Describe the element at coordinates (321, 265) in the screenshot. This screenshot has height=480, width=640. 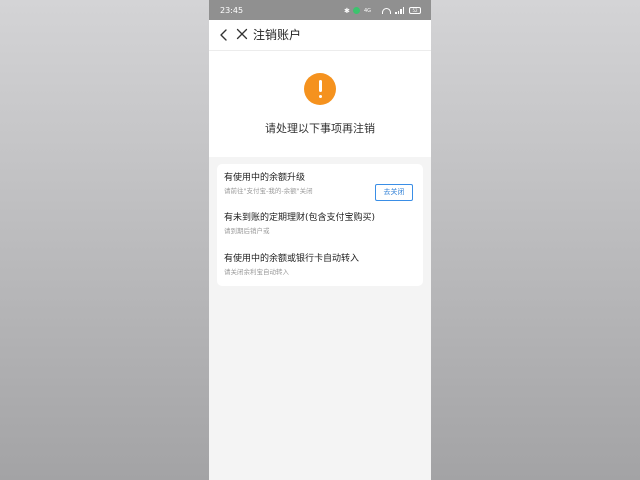
I see `list-item-auto-transfer: 有使用中的余额或银行卡自动转入 请关闭余利宝自动转入` at that location.